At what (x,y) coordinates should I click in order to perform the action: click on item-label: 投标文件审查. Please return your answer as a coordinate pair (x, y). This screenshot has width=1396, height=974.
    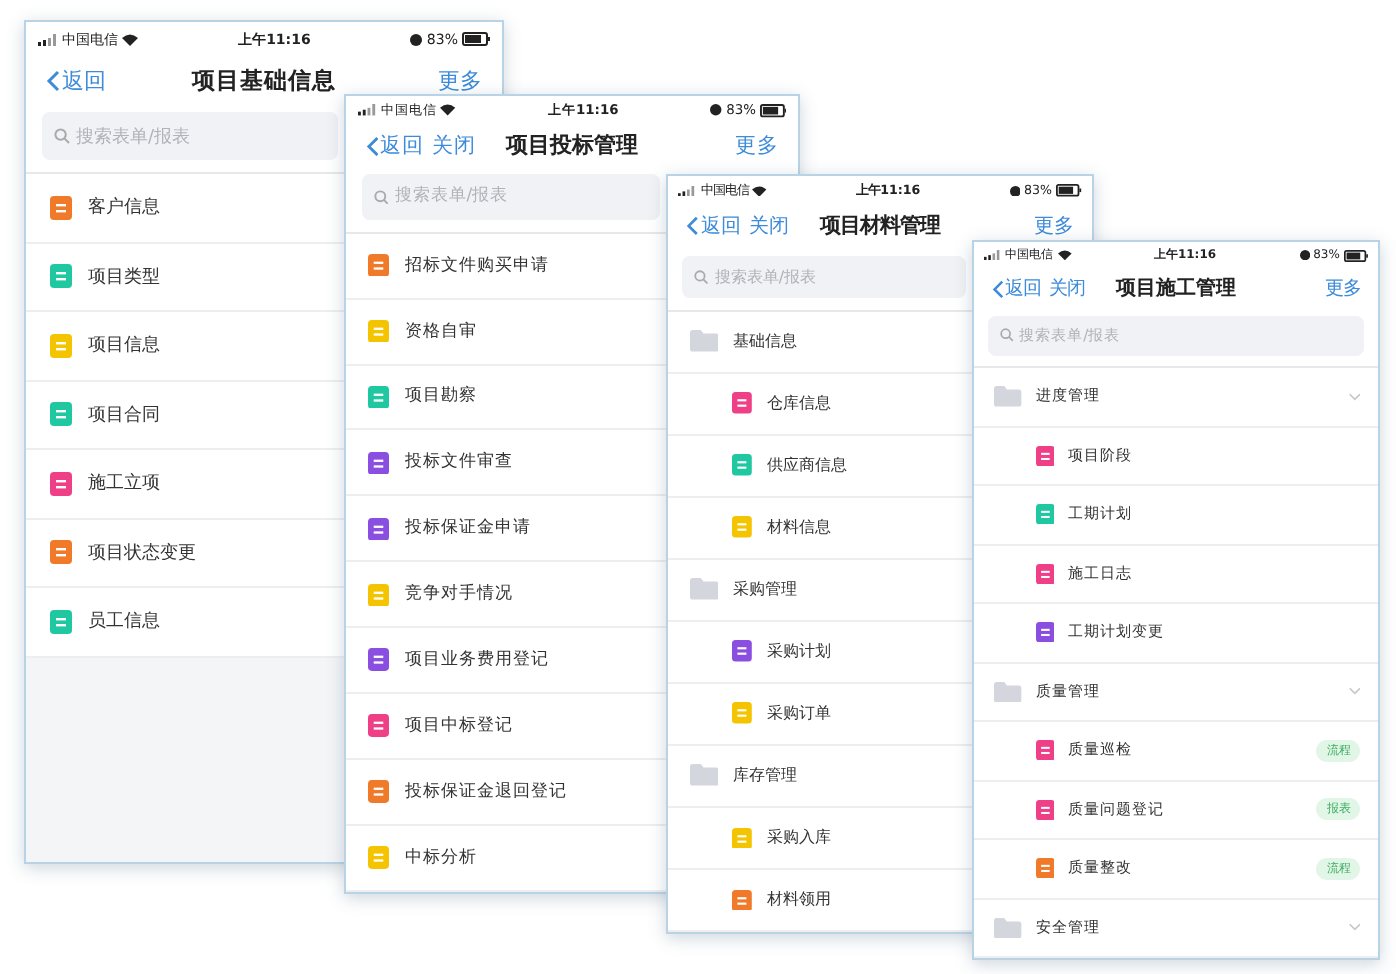
    Looking at the image, I should click on (459, 462).